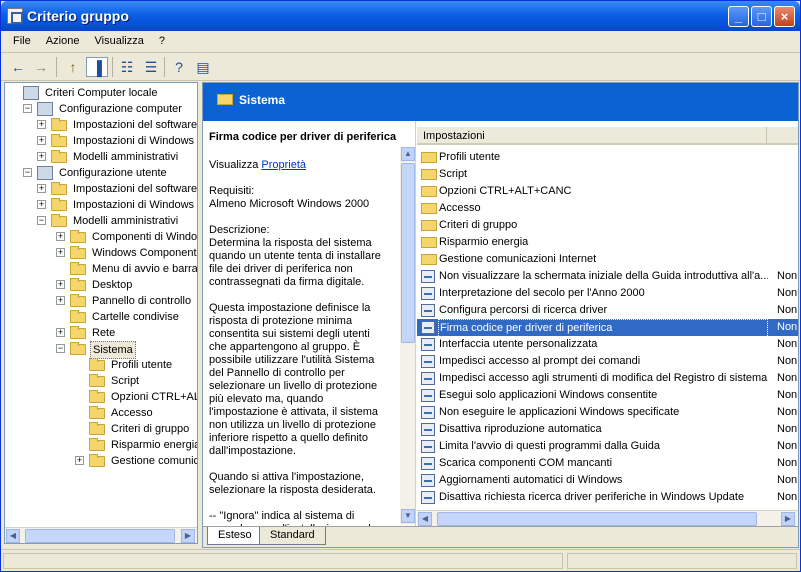 This screenshot has width=801, height=572. What do you see at coordinates (607, 174) in the screenshot?
I see `list-folder-row: Script` at bounding box center [607, 174].